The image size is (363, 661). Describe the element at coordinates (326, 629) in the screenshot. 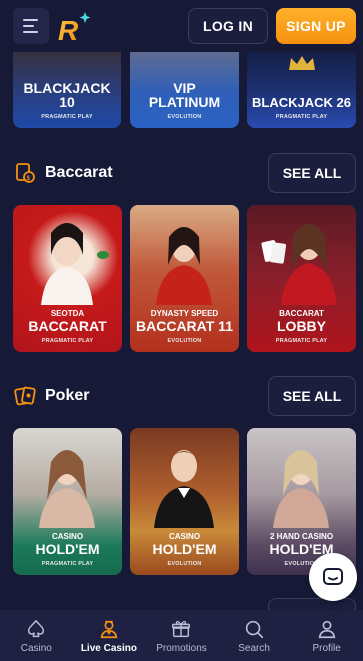

I see `profile-icon` at that location.